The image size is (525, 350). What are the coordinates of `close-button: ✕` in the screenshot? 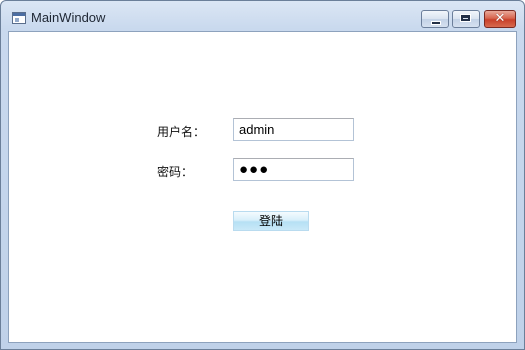 It's located at (500, 19).